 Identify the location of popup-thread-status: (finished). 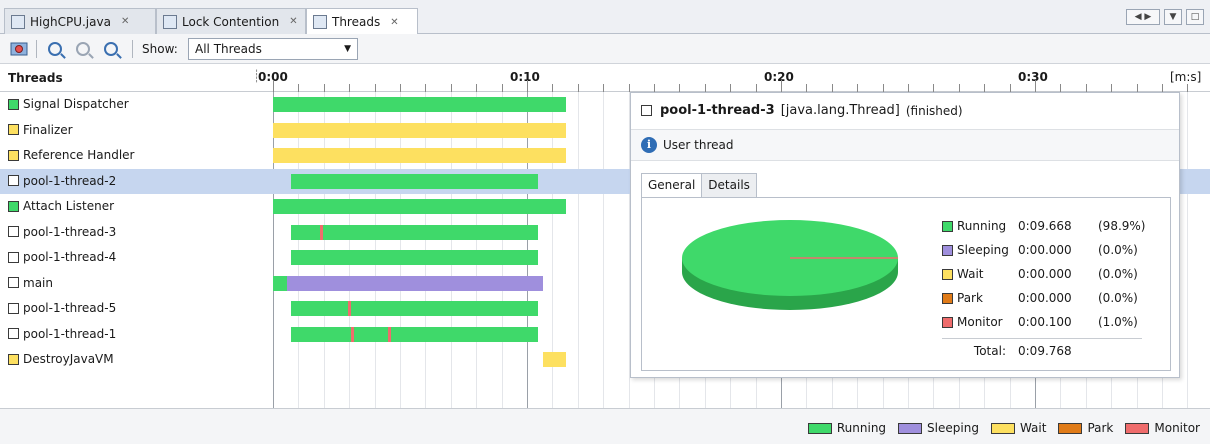
(934, 110).